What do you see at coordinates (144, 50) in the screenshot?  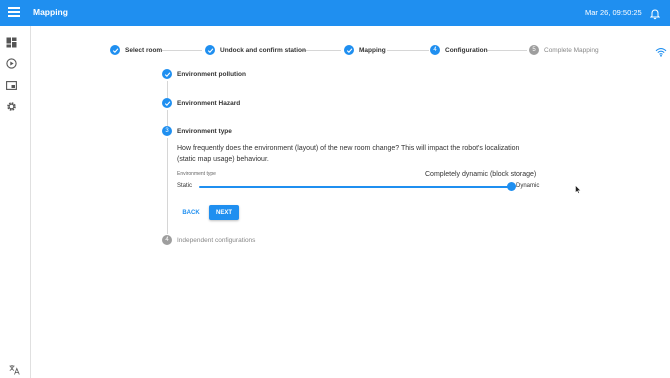 I see `step-label: Select room` at bounding box center [144, 50].